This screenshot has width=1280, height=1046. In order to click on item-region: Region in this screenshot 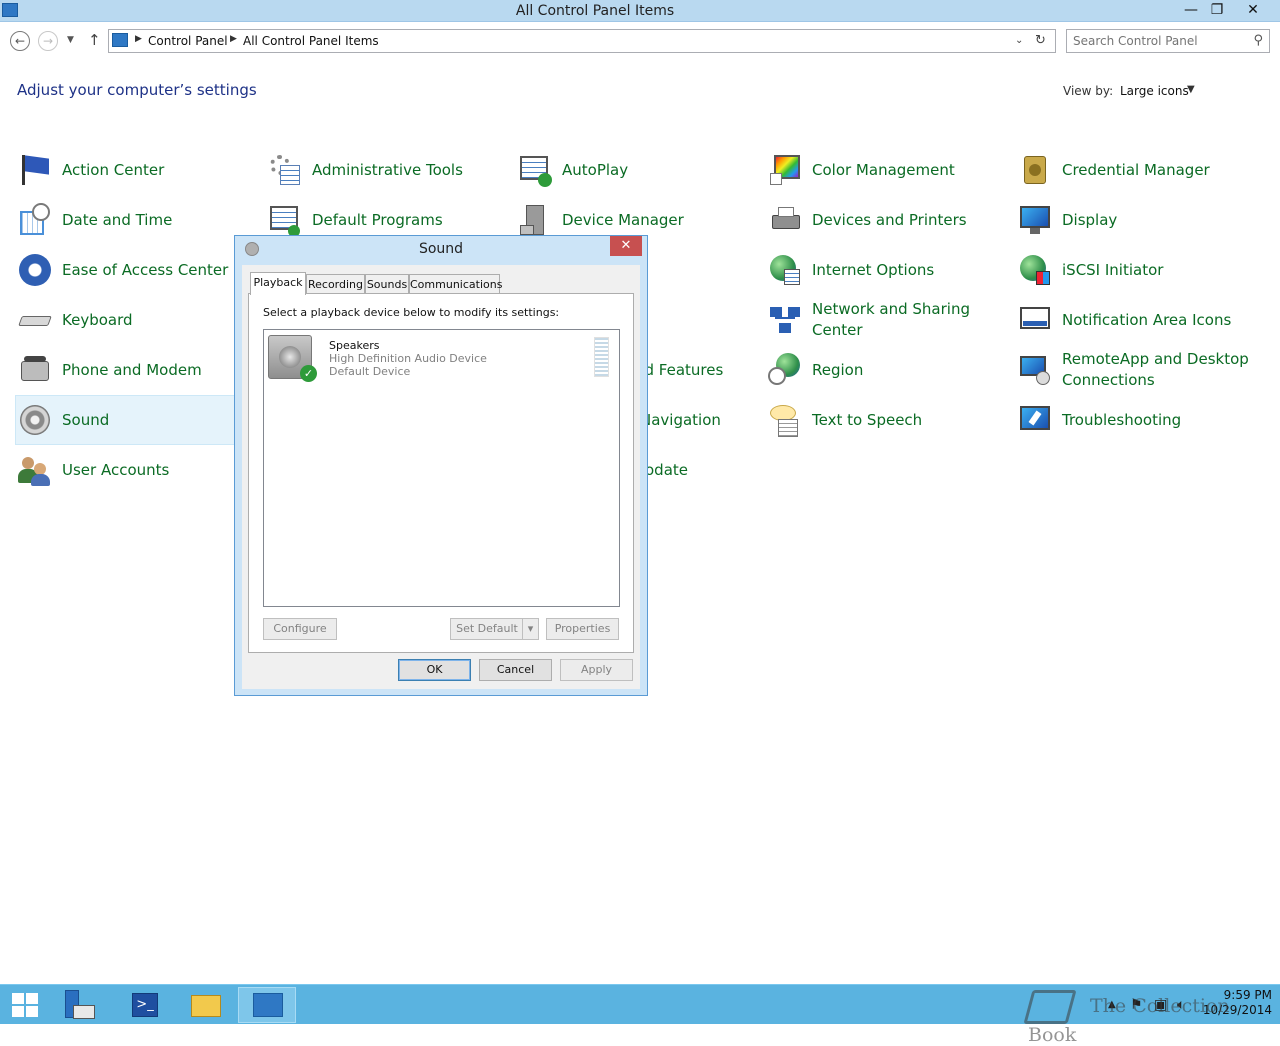, I will do `click(814, 370)`.